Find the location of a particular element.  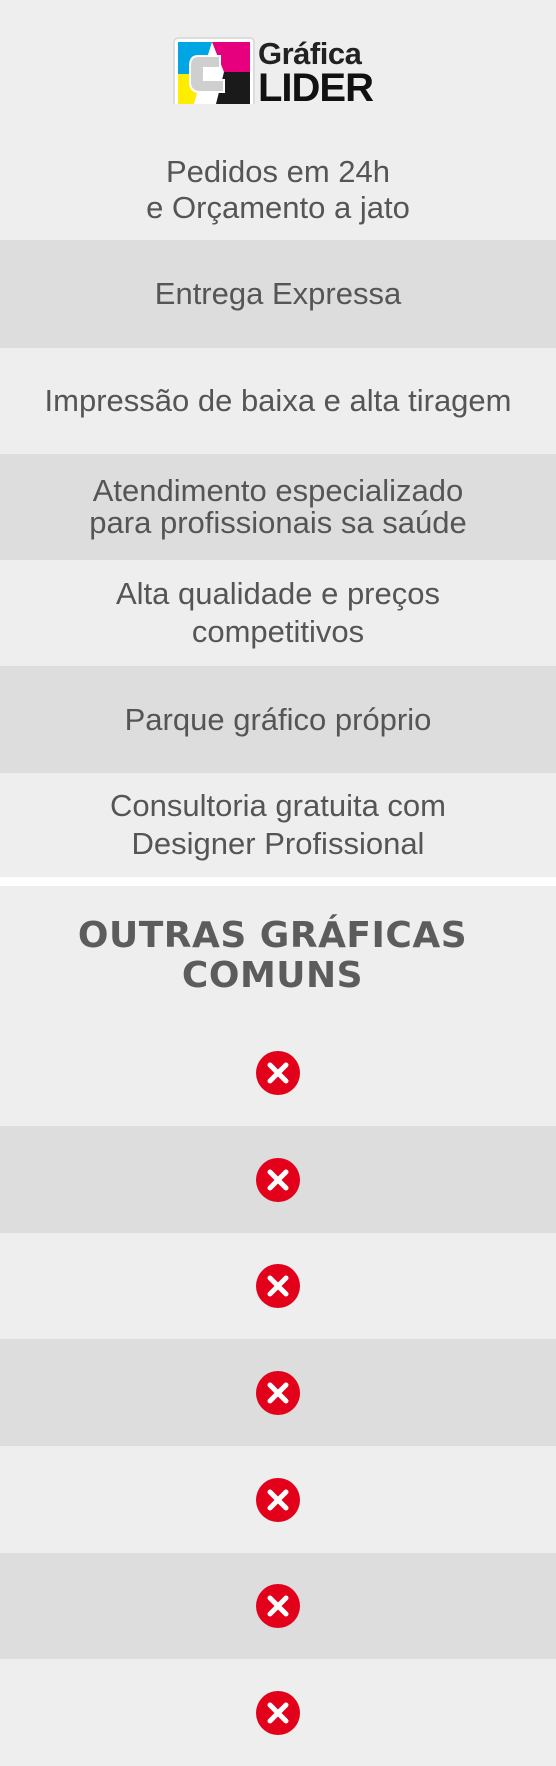

others-heading: OUTRAS GRÁFICAS COMUNS is located at coordinates (272, 955).